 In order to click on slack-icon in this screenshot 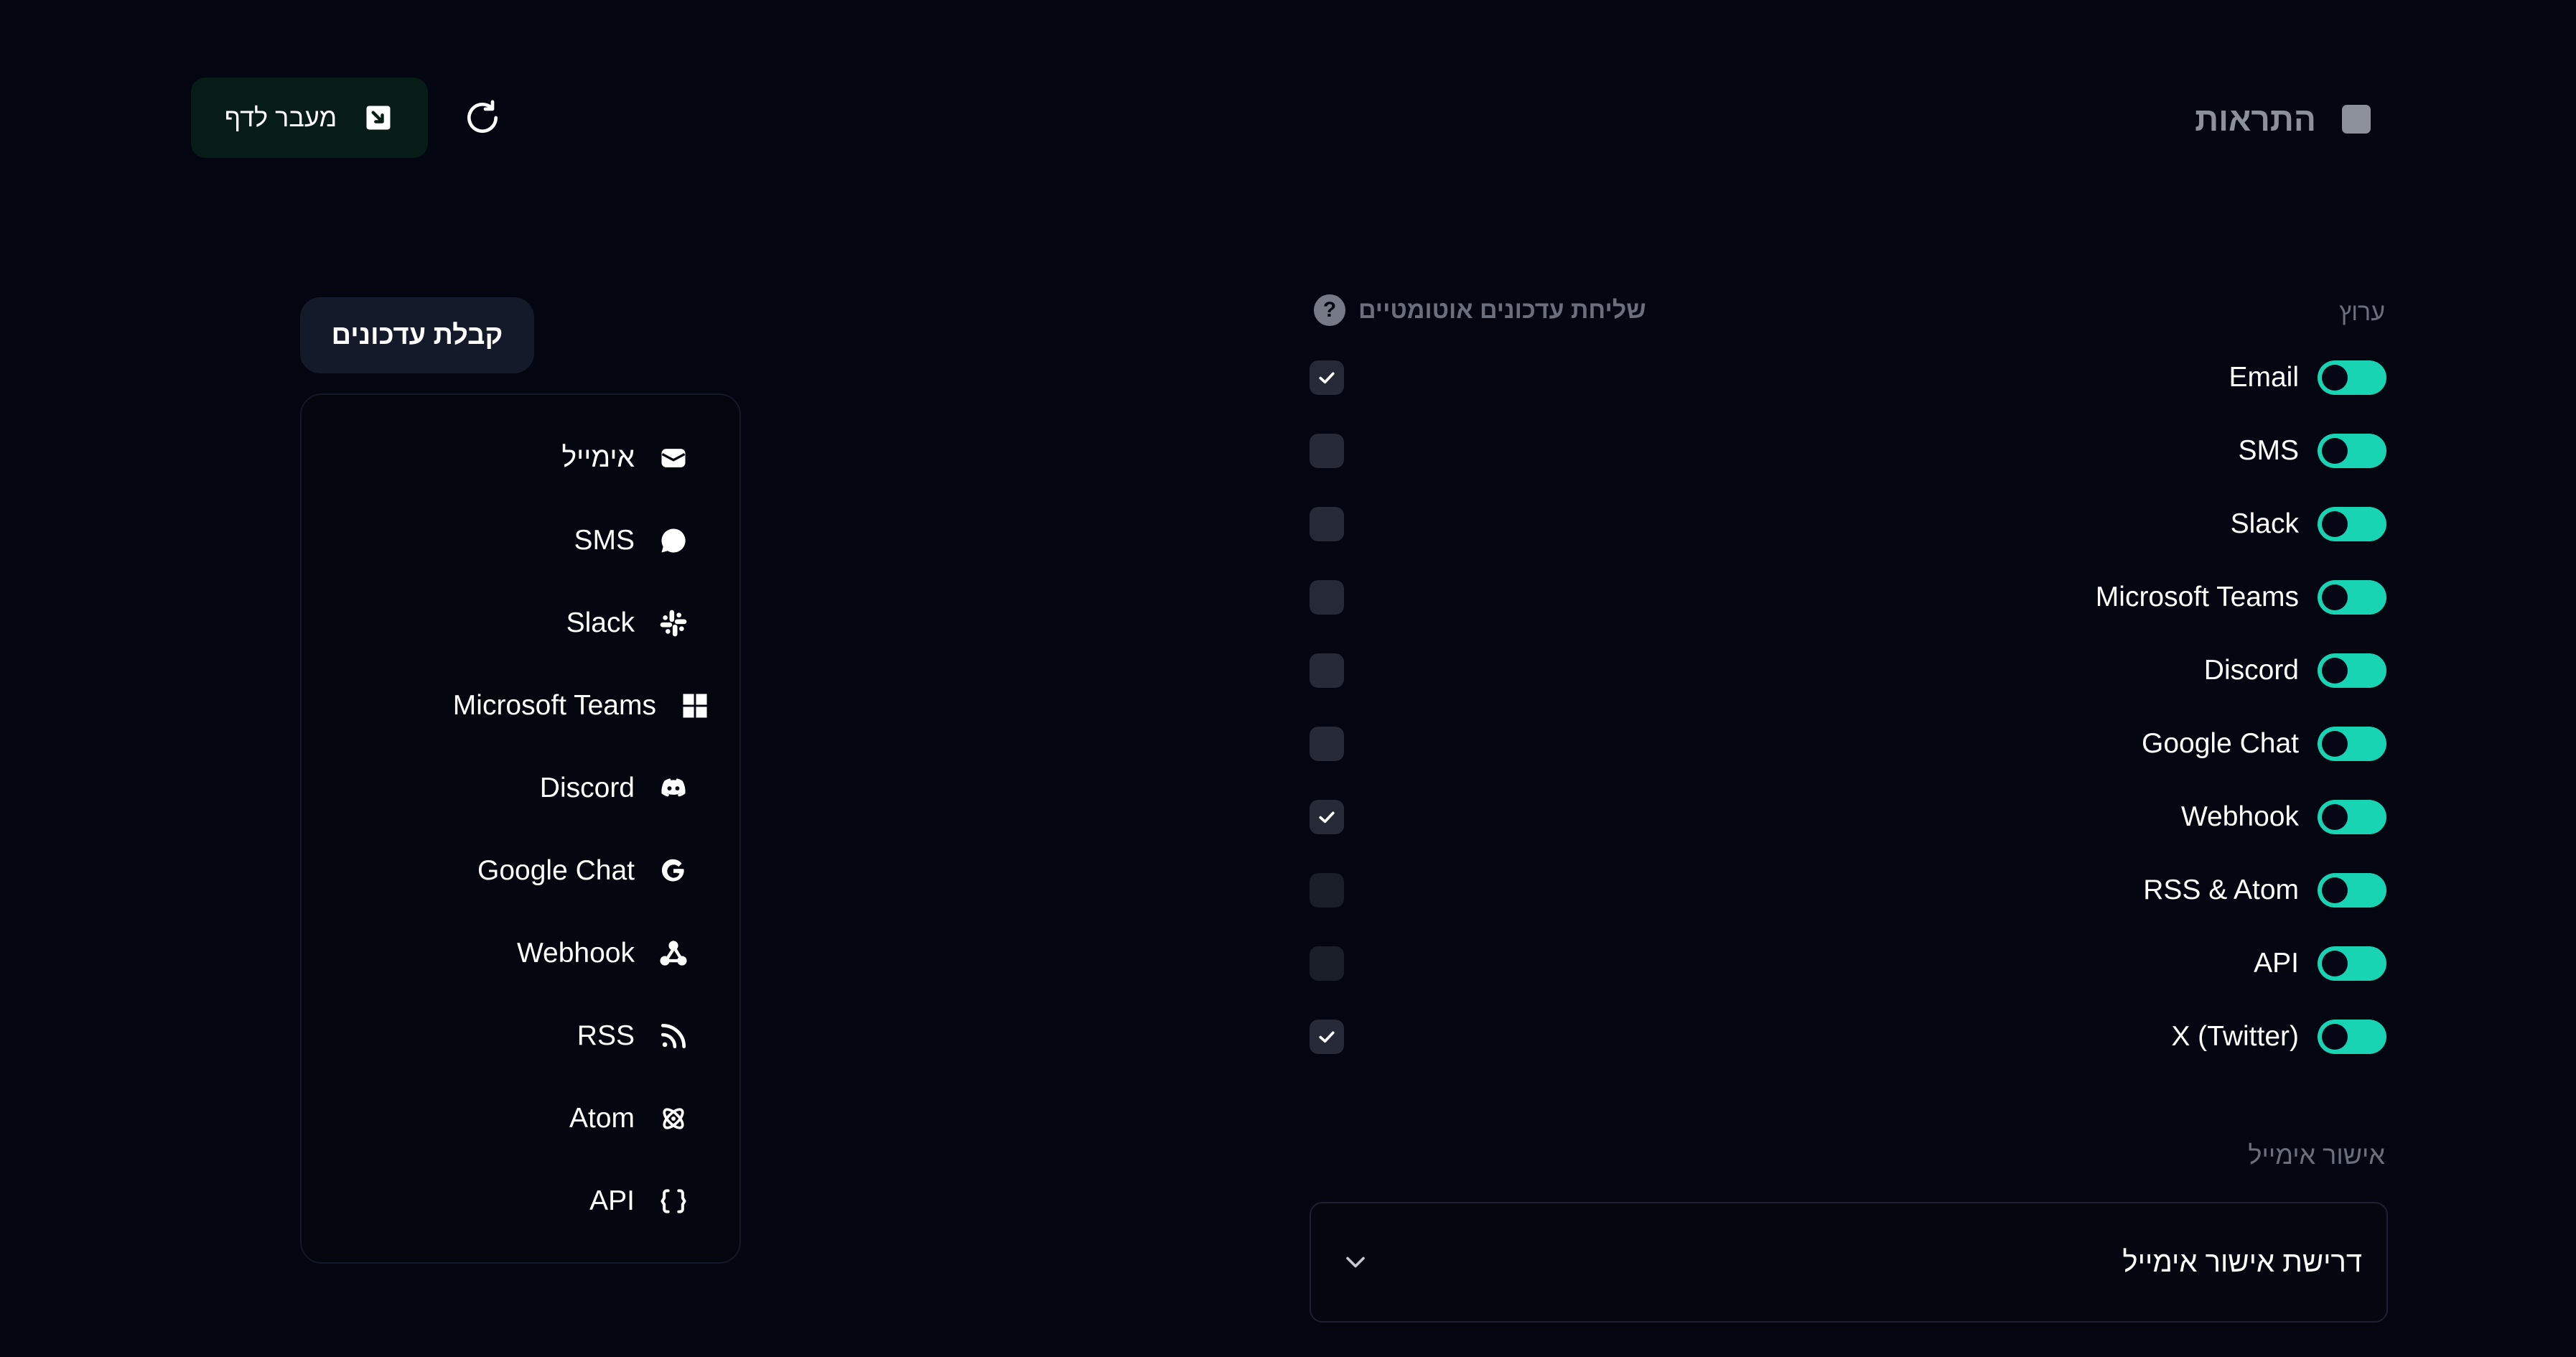, I will do `click(673, 623)`.